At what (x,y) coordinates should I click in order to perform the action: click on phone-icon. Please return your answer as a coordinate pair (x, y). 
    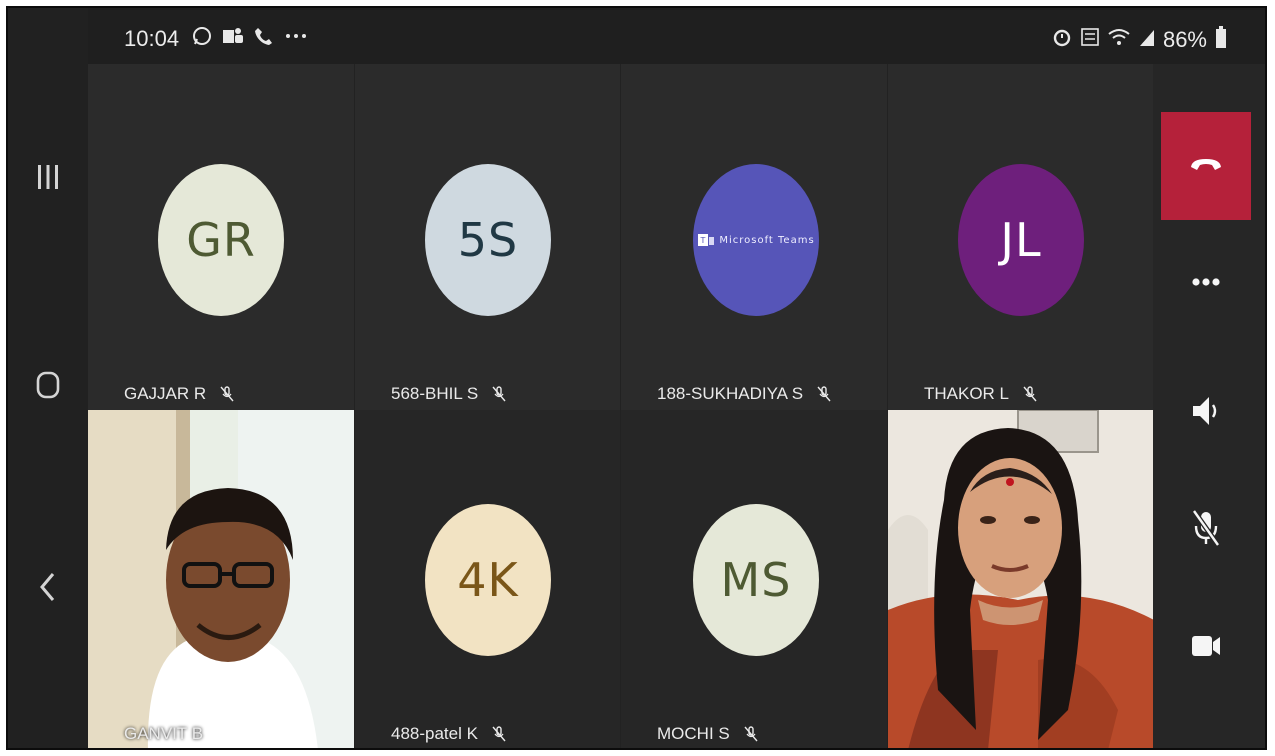
    Looking at the image, I should click on (264, 38).